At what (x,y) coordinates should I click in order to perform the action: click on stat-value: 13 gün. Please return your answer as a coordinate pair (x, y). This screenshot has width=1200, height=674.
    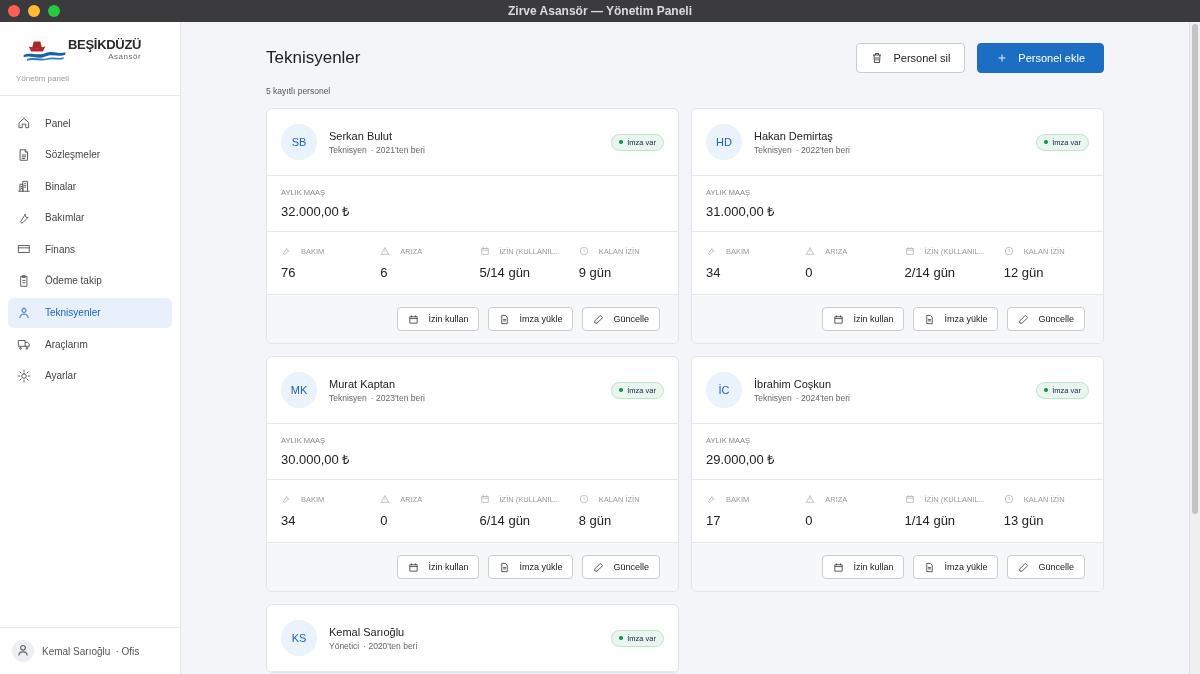
    Looking at the image, I should click on (1024, 520).